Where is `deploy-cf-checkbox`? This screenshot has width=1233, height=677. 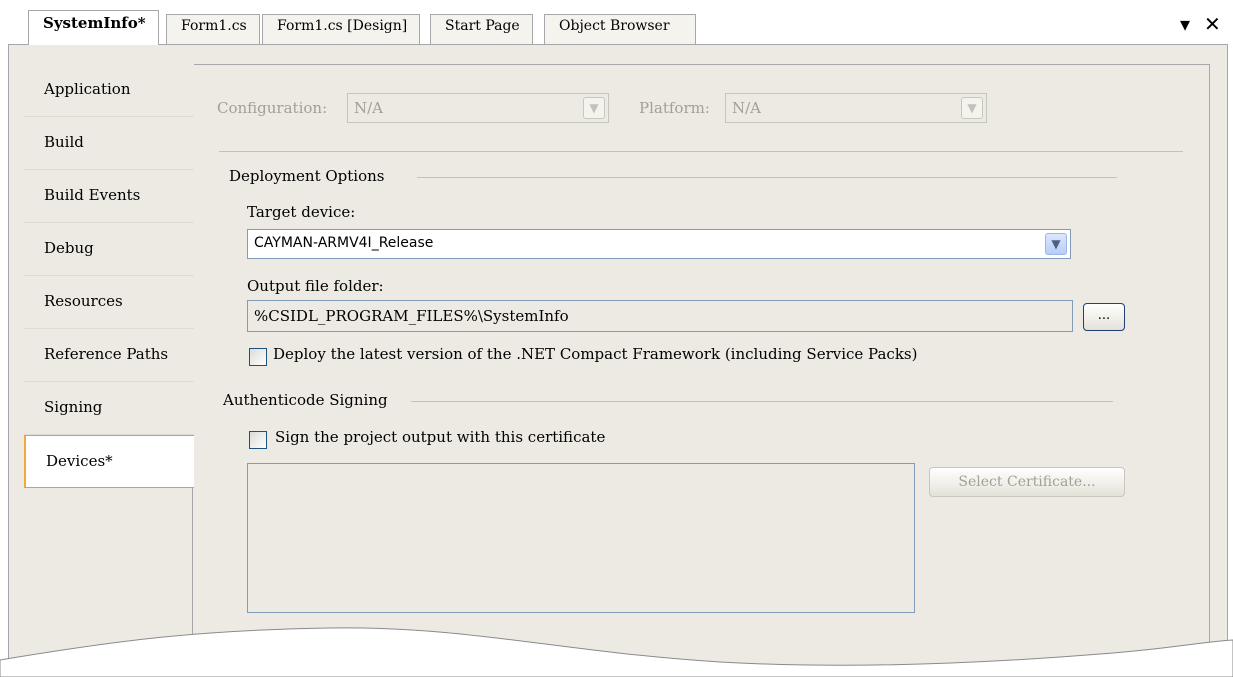
deploy-cf-checkbox is located at coordinates (258, 357).